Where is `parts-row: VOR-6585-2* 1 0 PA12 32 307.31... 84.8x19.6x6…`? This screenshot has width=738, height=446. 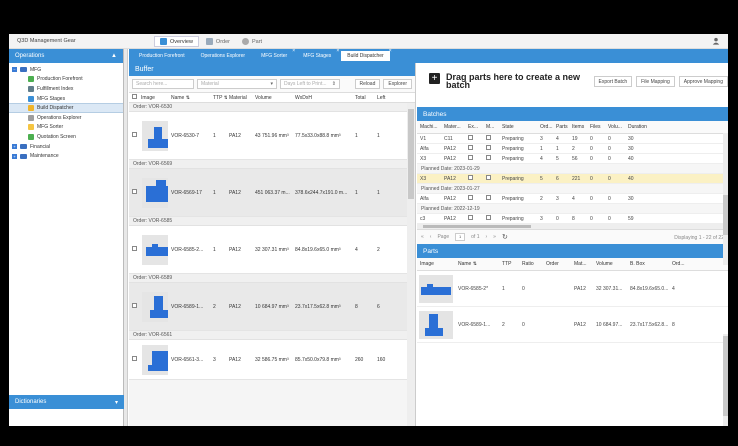
parts-row: VOR-6585-2* 1 0 PA12 32 307.31... 84.8x19.6x6… is located at coordinates (572, 289).